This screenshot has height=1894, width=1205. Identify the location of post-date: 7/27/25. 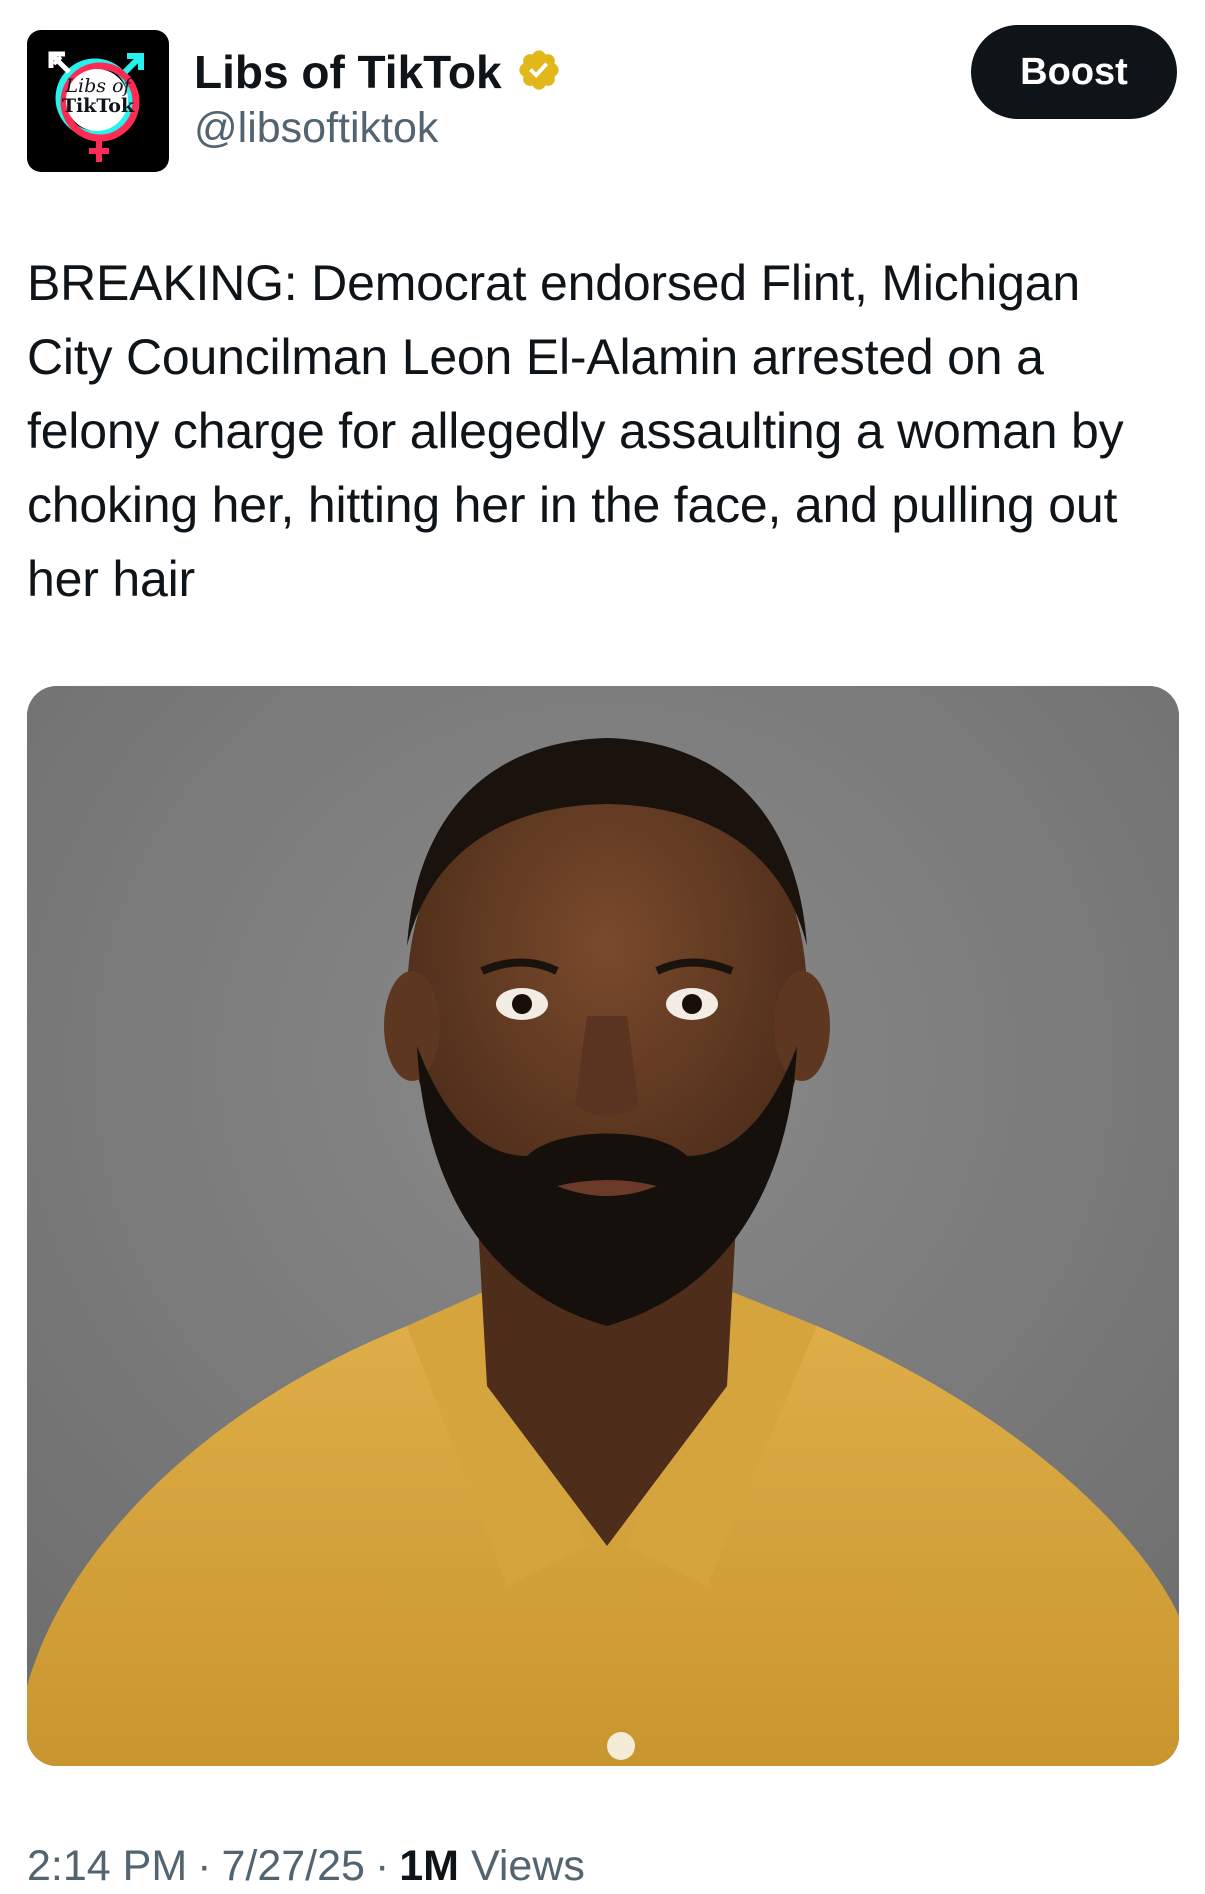
(292, 1866).